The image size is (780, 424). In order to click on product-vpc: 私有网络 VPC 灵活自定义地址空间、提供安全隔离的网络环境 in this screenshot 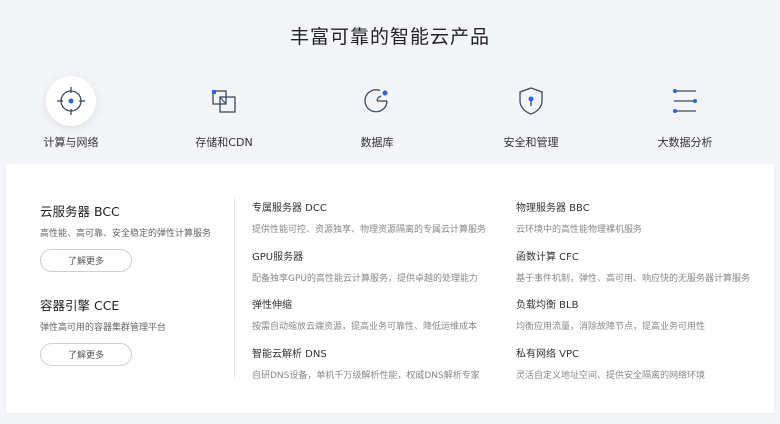, I will do `click(641, 363)`.